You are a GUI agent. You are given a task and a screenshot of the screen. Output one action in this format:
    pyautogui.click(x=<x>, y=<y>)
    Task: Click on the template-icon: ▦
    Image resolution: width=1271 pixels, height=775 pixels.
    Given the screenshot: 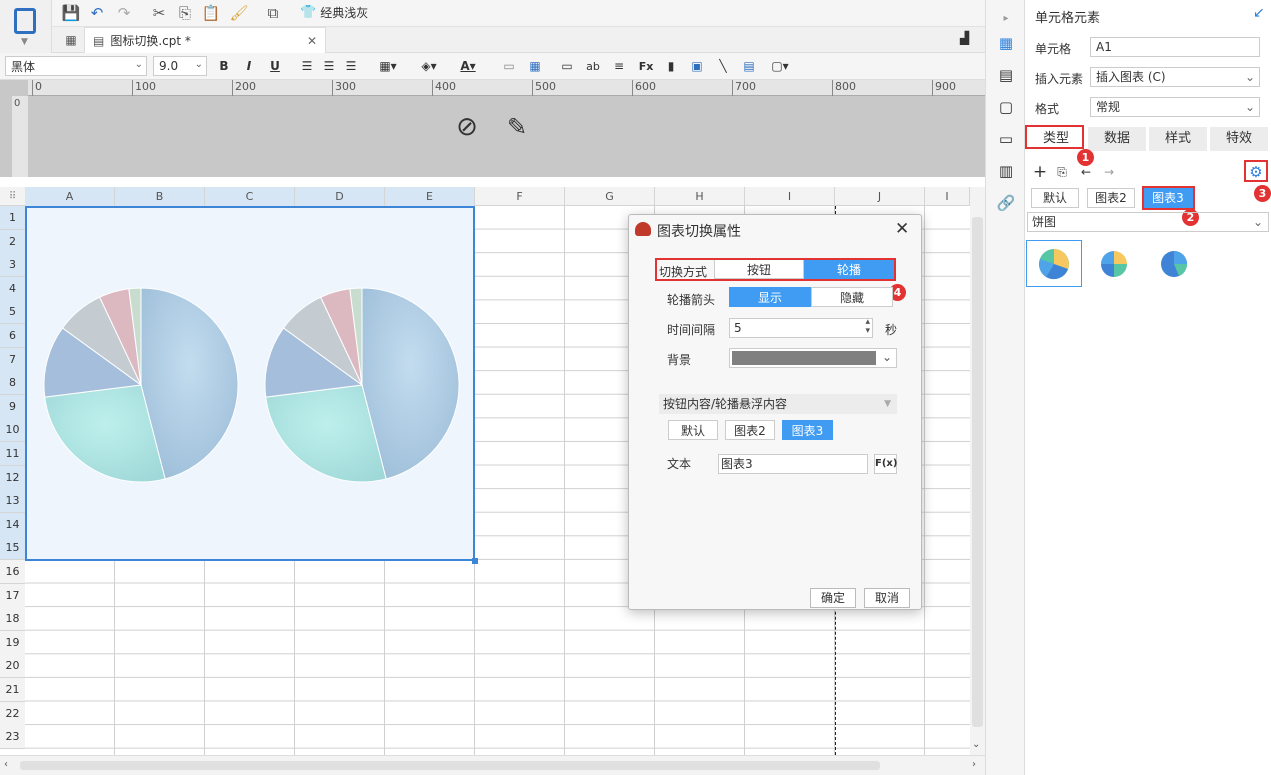 What is the action you would take?
    pyautogui.click(x=71, y=40)
    